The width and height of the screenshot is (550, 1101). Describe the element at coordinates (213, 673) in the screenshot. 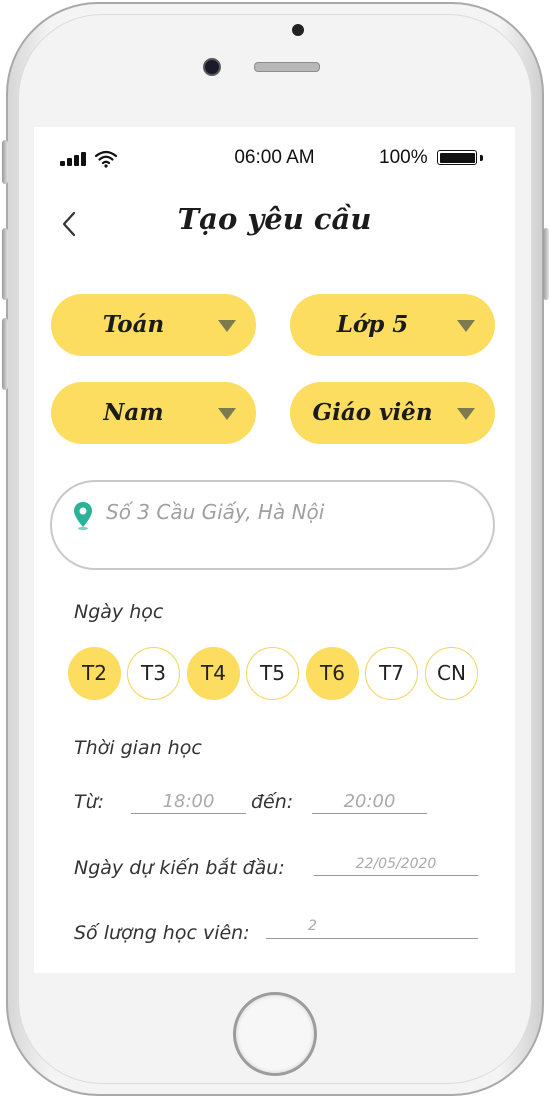

I see `day-toggle-t4: T4` at that location.